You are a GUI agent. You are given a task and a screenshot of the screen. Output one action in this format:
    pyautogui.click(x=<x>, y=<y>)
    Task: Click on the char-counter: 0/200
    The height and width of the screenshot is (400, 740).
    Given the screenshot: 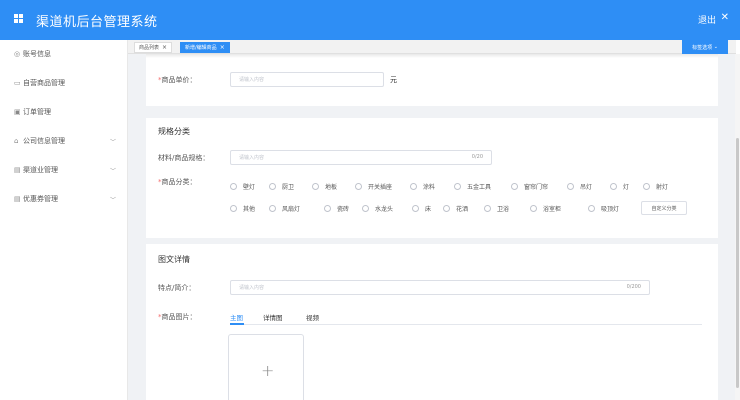 What is the action you would take?
    pyautogui.click(x=633, y=287)
    